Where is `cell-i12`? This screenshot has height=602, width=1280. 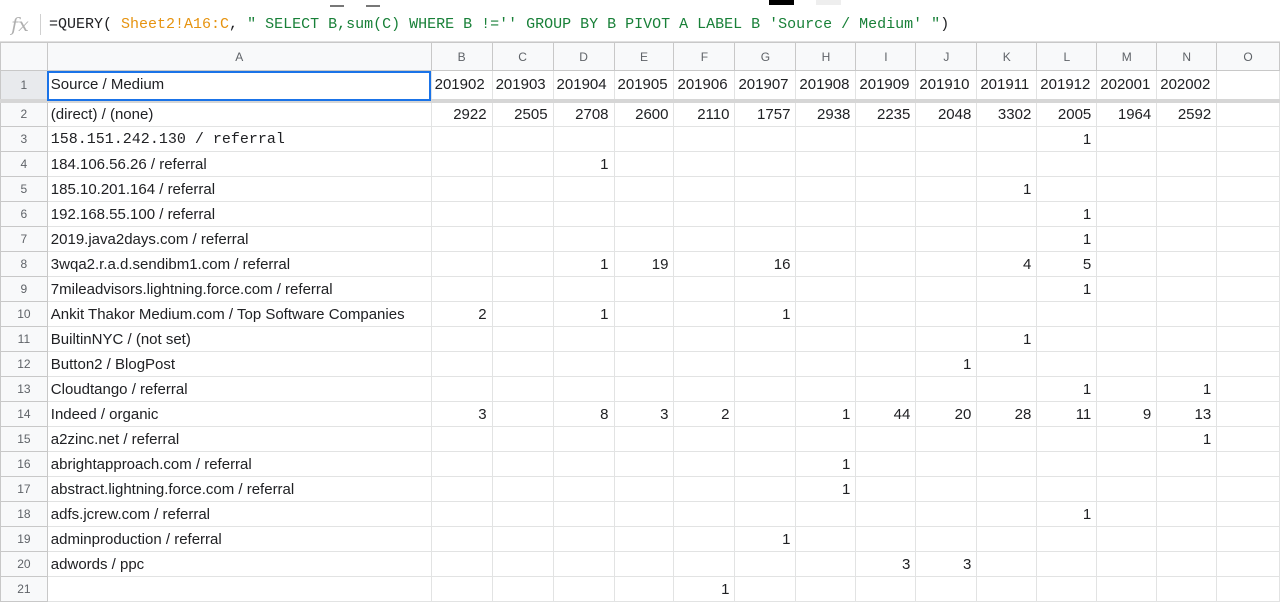 cell-i12 is located at coordinates (886, 364).